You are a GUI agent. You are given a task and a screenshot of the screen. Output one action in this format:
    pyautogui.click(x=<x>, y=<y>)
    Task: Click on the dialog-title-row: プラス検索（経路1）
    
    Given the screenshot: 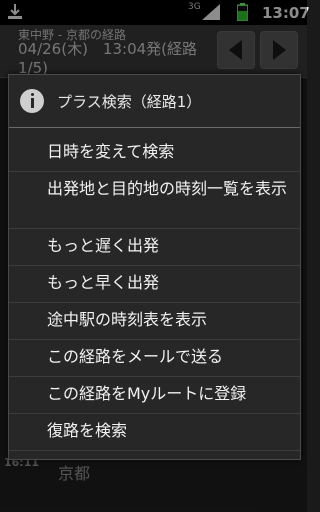 What is the action you would take?
    pyautogui.click(x=154, y=101)
    